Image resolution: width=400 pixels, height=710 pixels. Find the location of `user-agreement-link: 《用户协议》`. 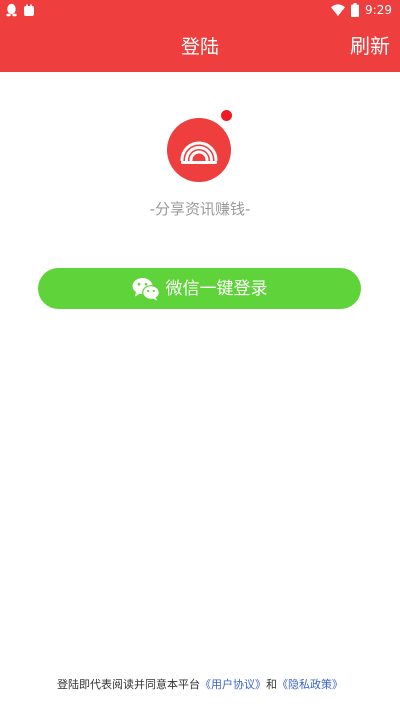

user-agreement-link: 《用户协议》 is located at coordinates (233, 684).